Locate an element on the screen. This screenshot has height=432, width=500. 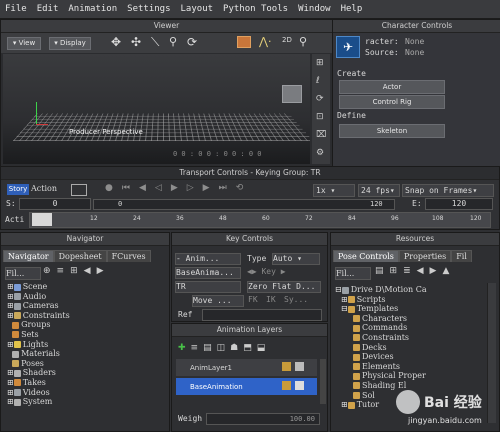
layer-tool-icon: ◫ is located at coordinates (224, 348).